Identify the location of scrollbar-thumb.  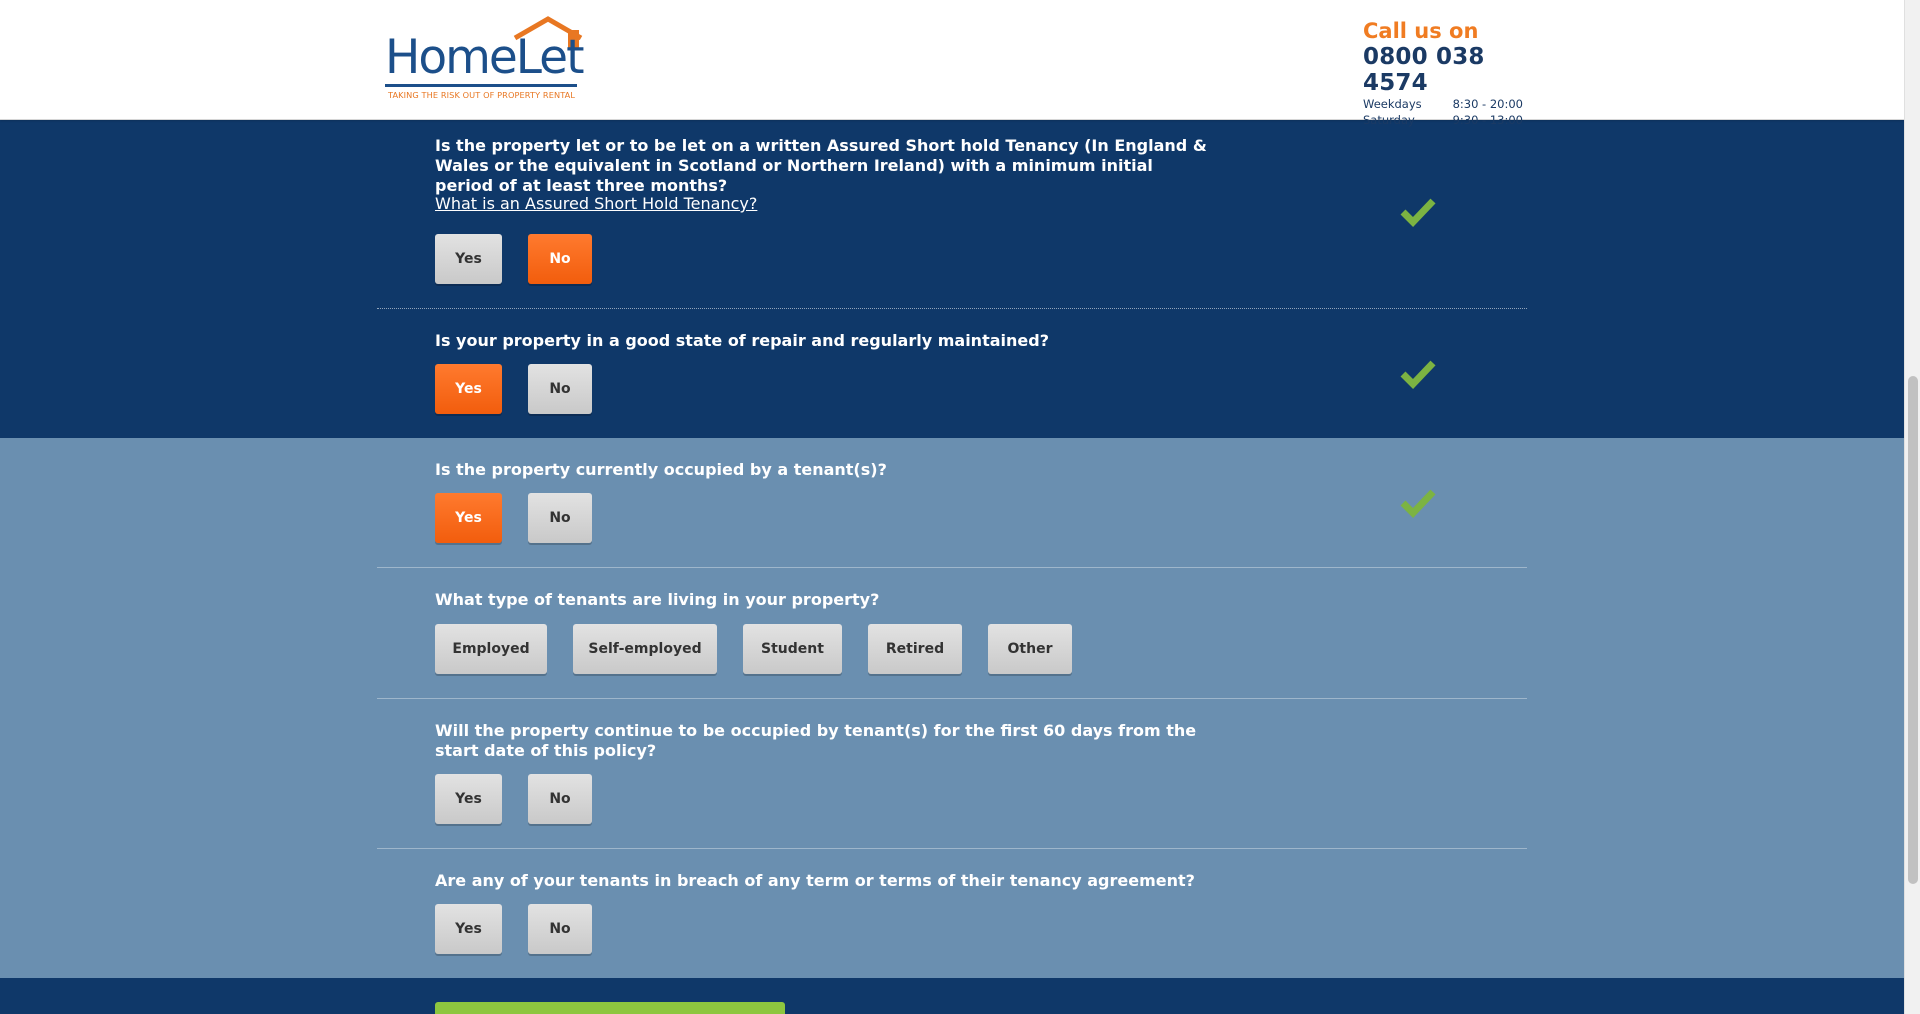
(1913, 630).